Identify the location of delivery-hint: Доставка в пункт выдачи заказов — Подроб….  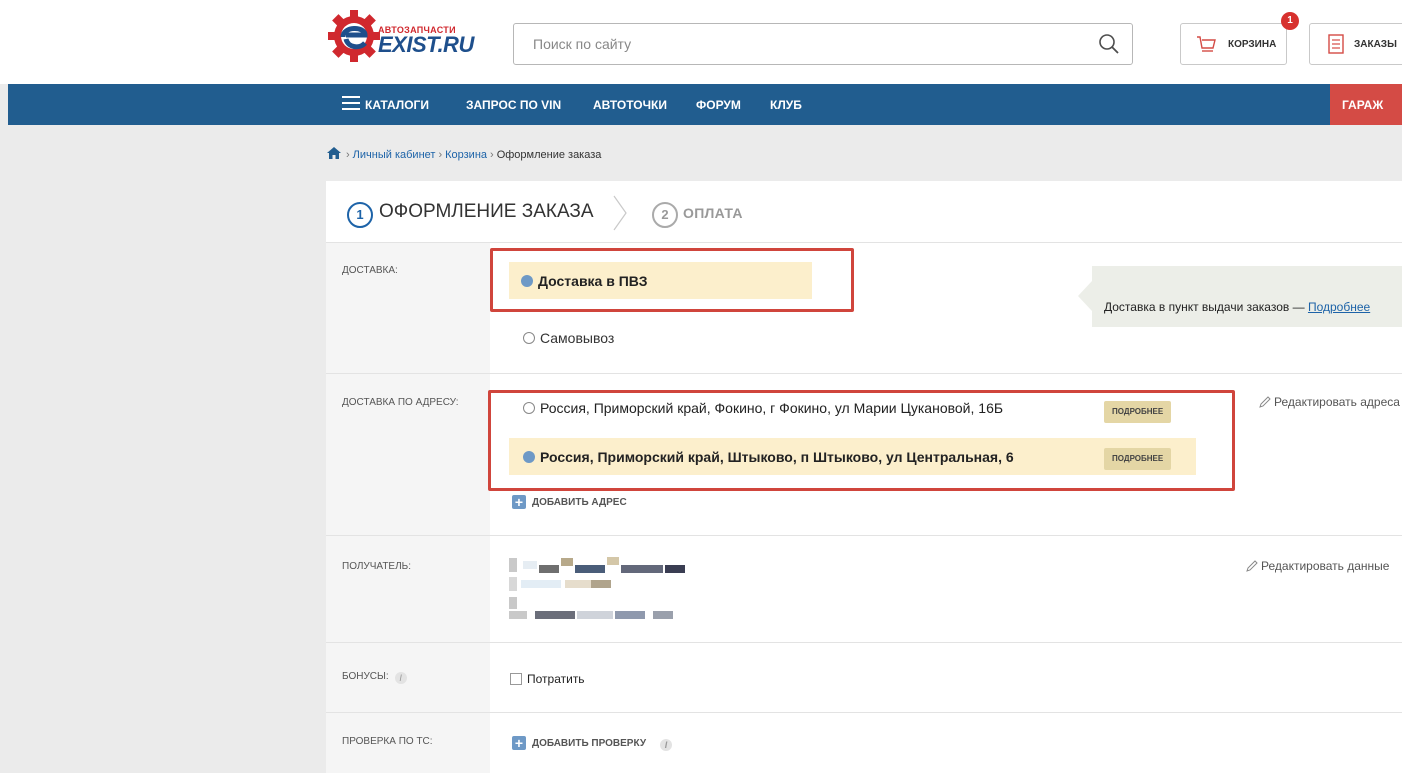
(1240, 296).